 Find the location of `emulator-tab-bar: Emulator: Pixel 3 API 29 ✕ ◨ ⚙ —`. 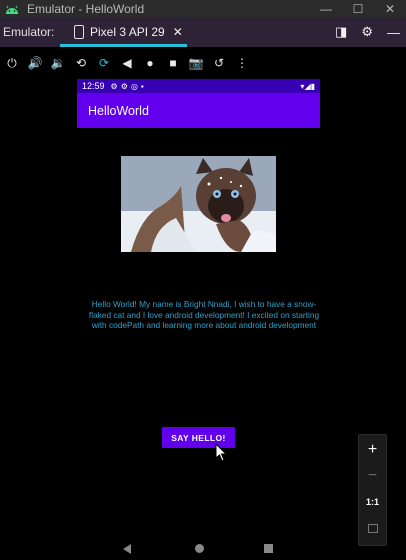

emulator-tab-bar: Emulator: Pixel 3 API 29 ✕ ◨ ⚙ — is located at coordinates (203, 32).